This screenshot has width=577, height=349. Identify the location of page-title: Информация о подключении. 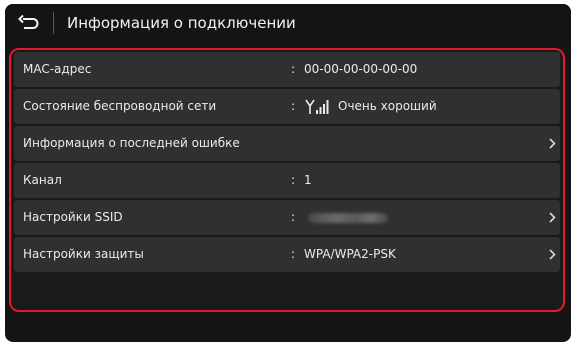
(181, 23).